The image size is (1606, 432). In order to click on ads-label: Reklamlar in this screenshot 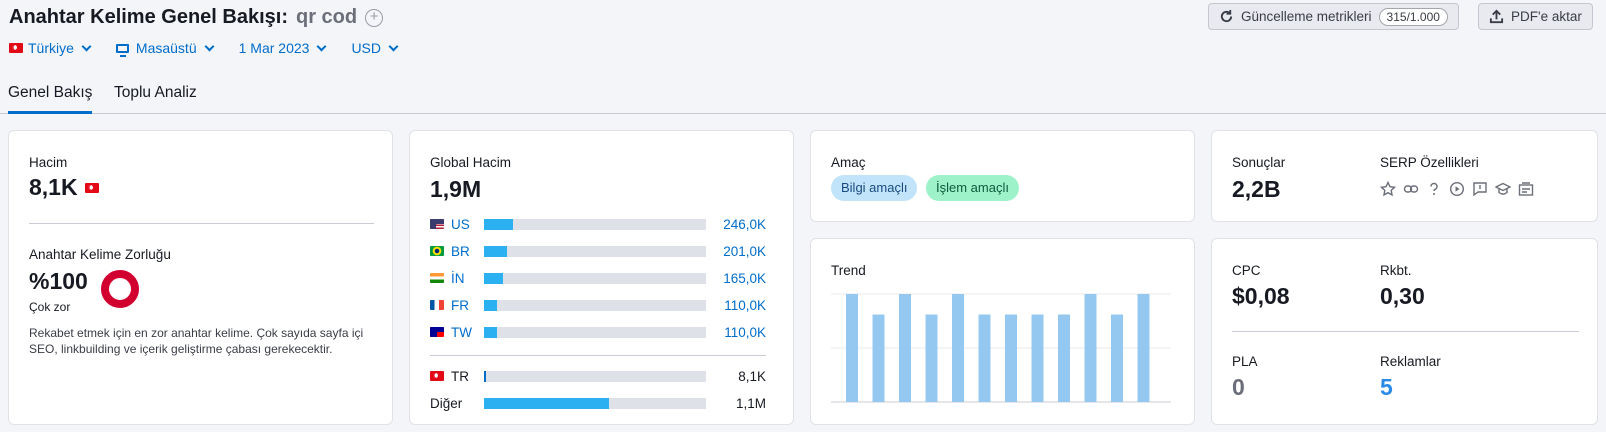, I will do `click(1410, 361)`.